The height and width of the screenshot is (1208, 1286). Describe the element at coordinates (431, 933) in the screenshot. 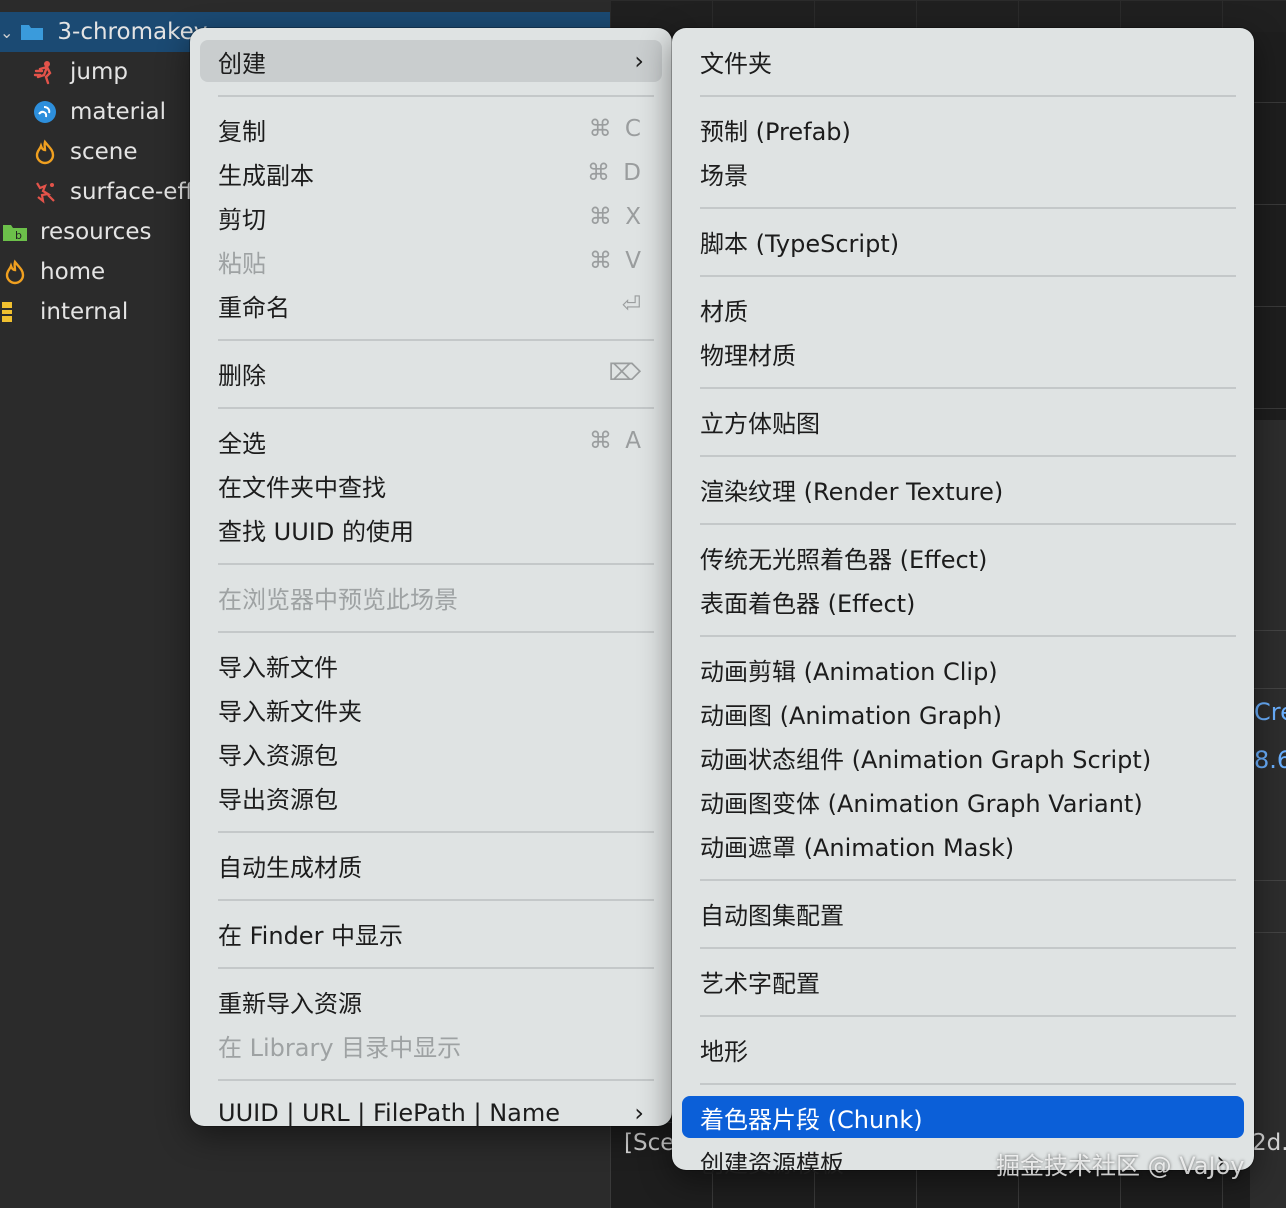

I see `menu-item: 在 Finder 中显示` at that location.